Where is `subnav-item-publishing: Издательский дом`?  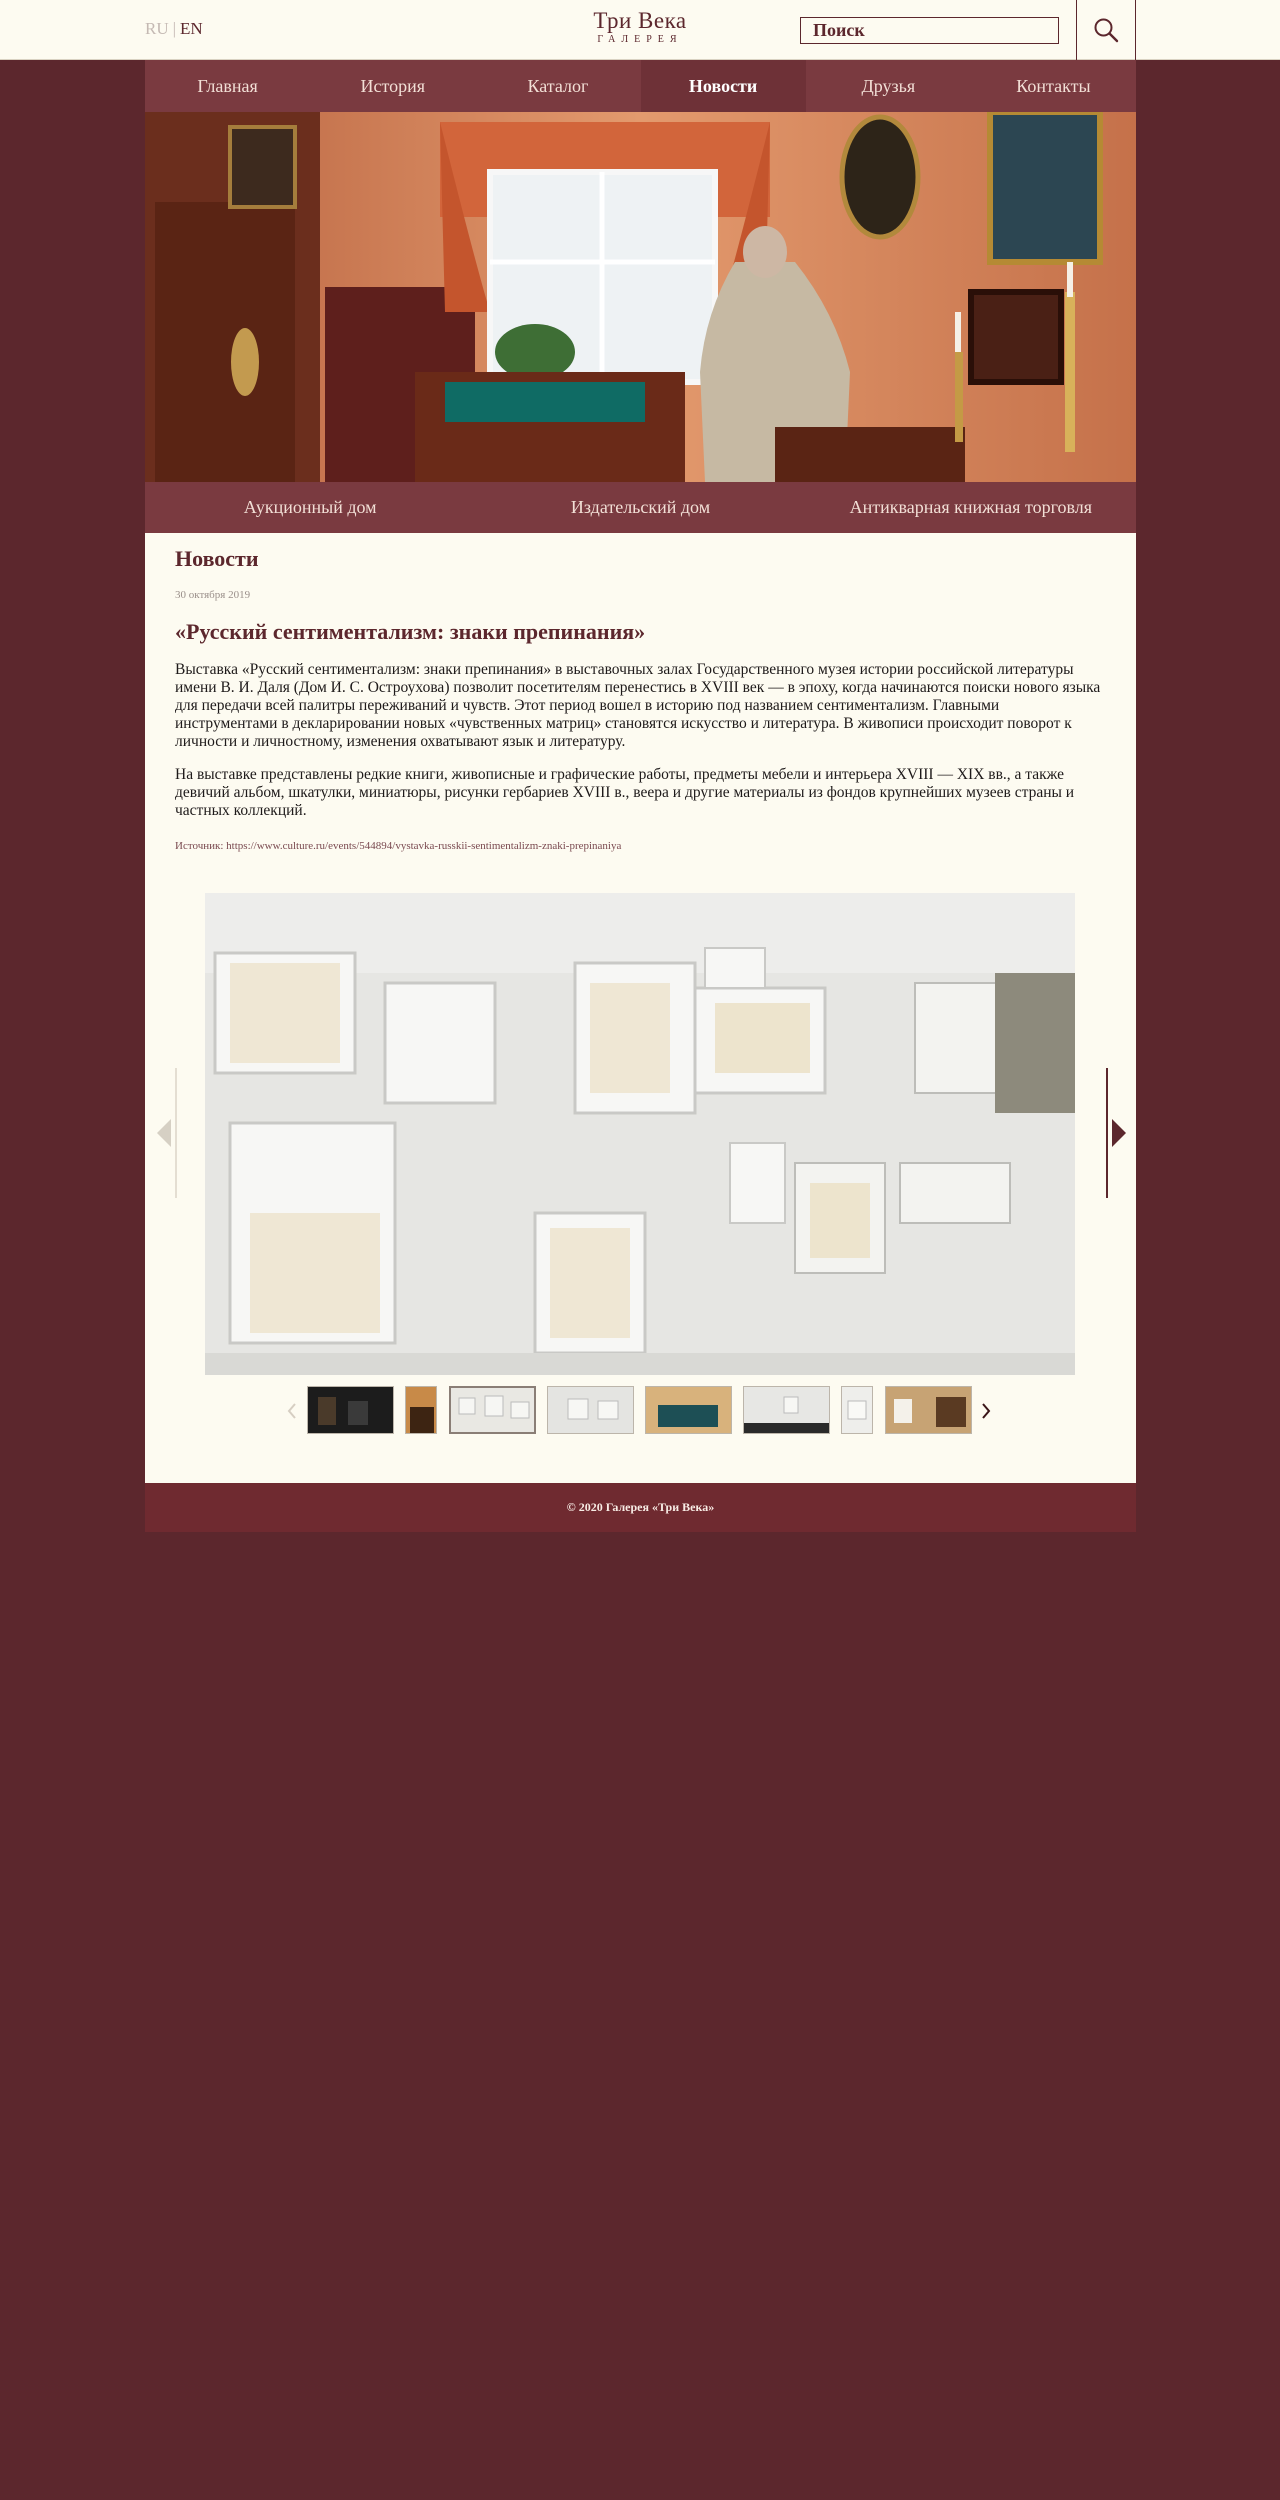 subnav-item-publishing: Издательский дом is located at coordinates (640, 507).